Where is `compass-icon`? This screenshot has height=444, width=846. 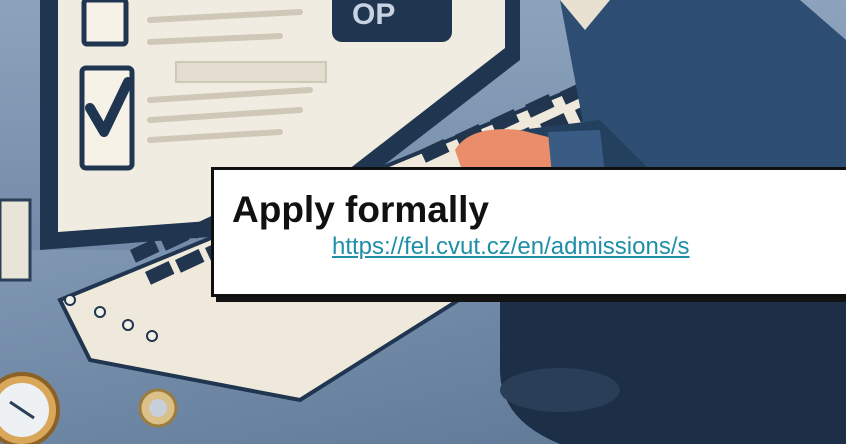
compass-icon is located at coordinates (30, 408).